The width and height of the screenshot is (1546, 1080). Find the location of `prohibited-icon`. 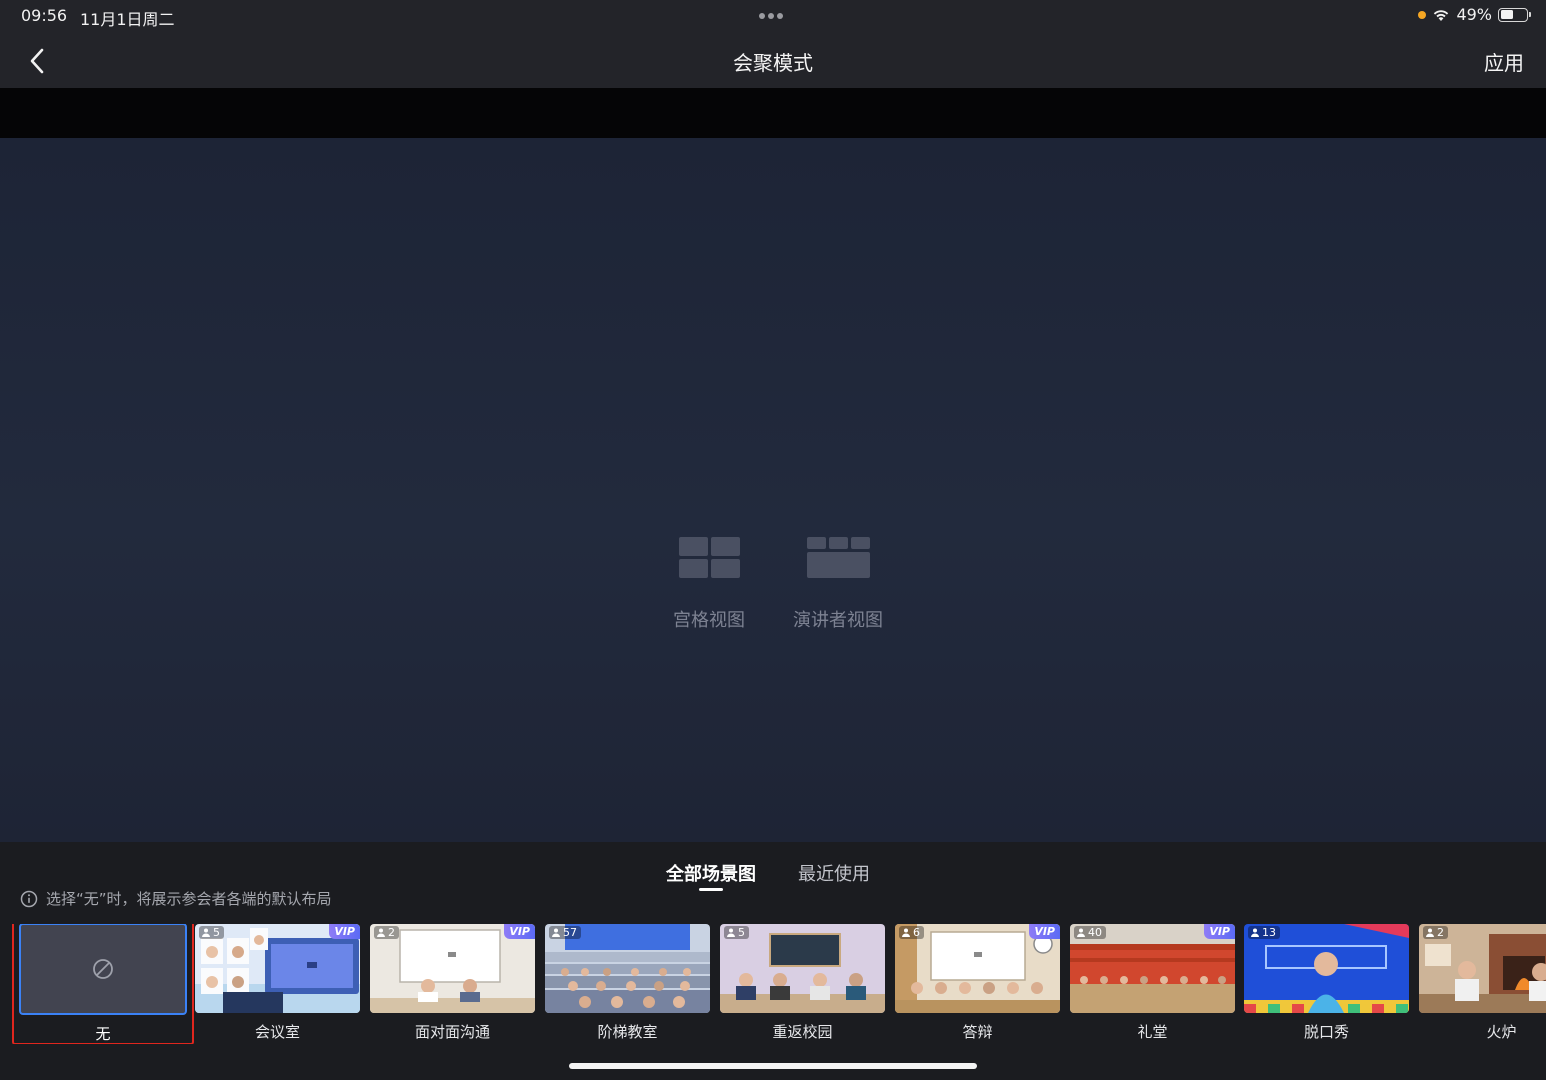

prohibited-icon is located at coordinates (103, 969).